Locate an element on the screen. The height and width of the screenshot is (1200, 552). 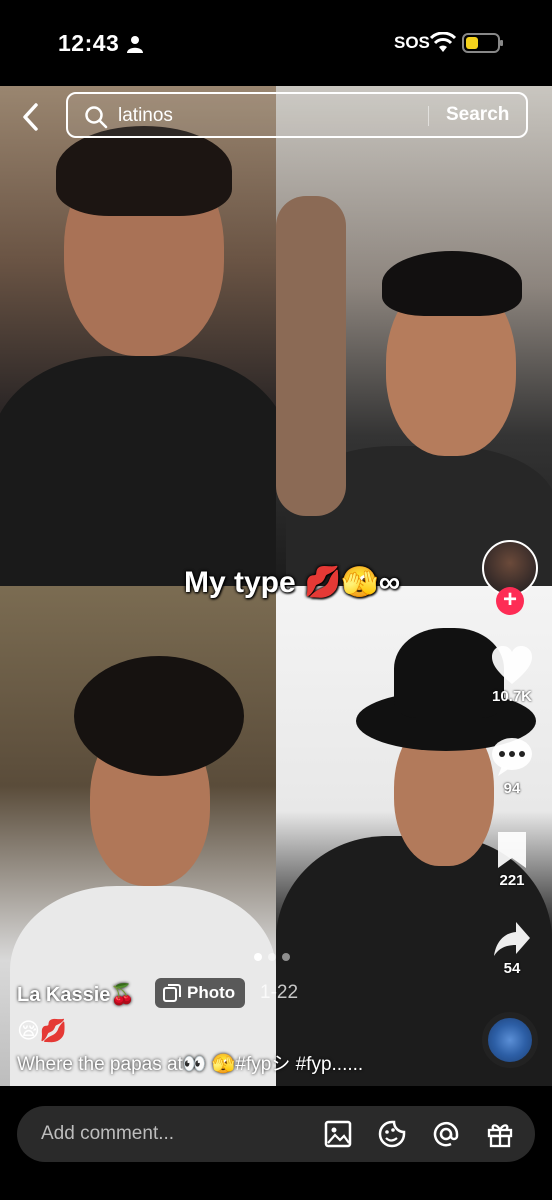
mention-icon is located at coordinates (446, 1134).